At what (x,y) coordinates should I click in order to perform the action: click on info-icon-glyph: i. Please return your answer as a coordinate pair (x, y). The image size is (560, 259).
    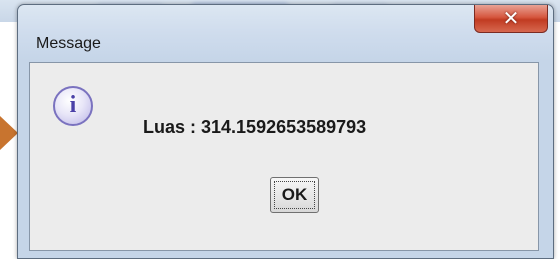
    Looking at the image, I should click on (73, 105).